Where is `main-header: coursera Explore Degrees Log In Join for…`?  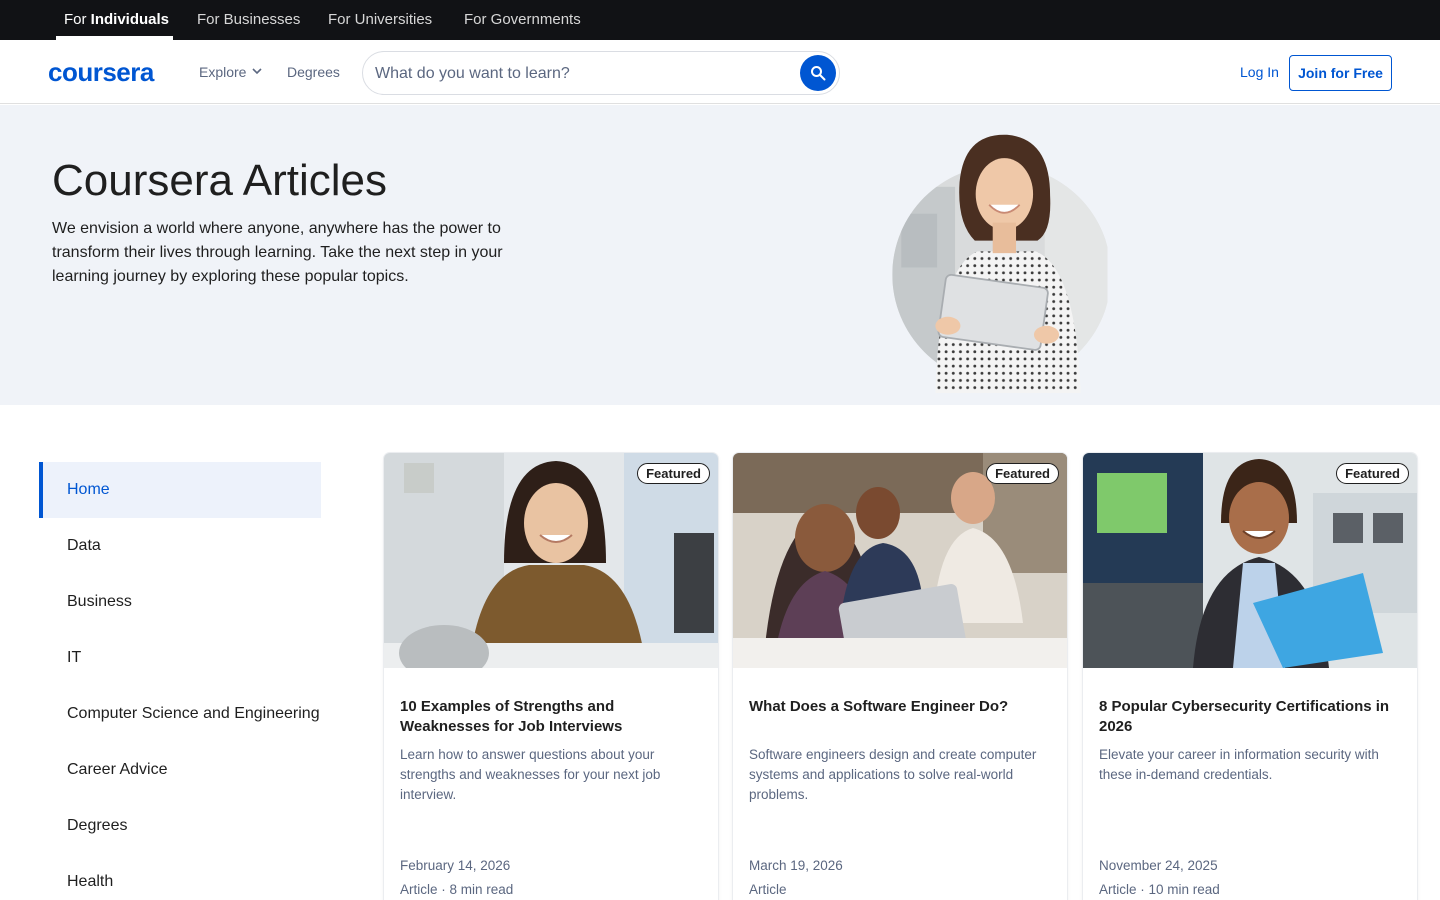 main-header: coursera Explore Degrees Log In Join for… is located at coordinates (720, 72).